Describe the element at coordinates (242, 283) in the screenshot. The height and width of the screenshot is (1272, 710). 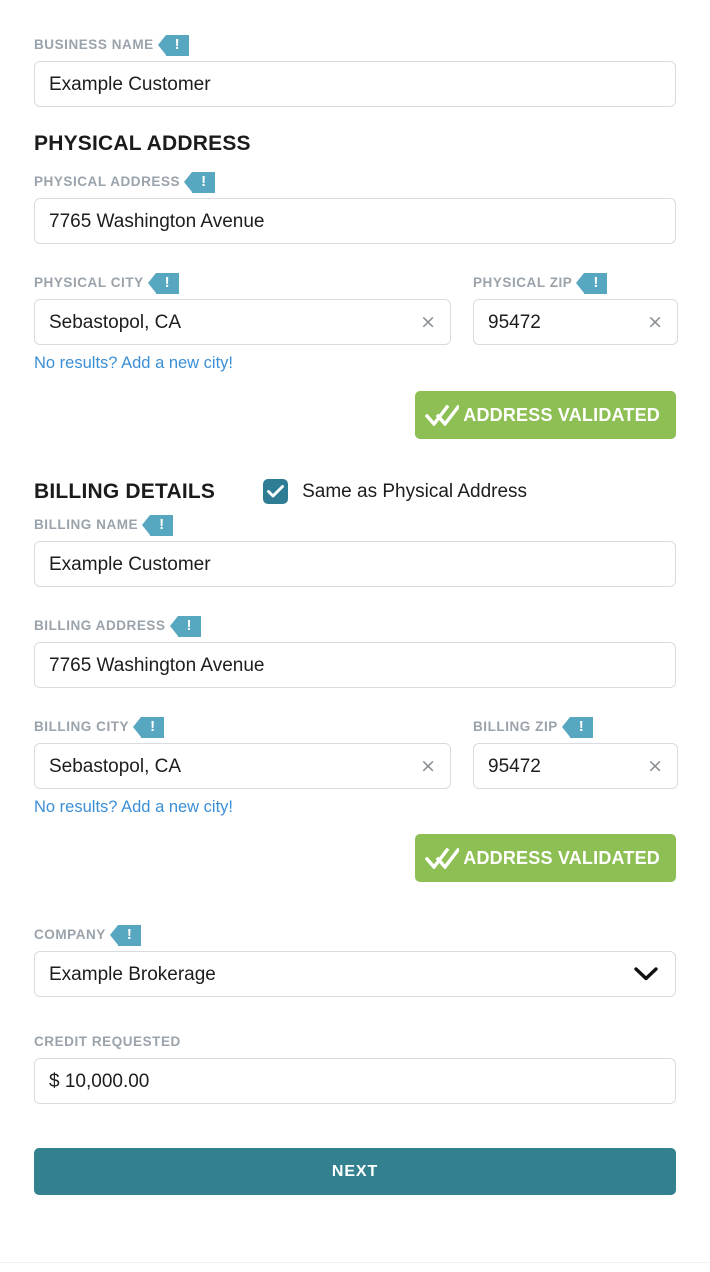
I see `physical-city-label-row: PHYSICAL CITY !` at that location.